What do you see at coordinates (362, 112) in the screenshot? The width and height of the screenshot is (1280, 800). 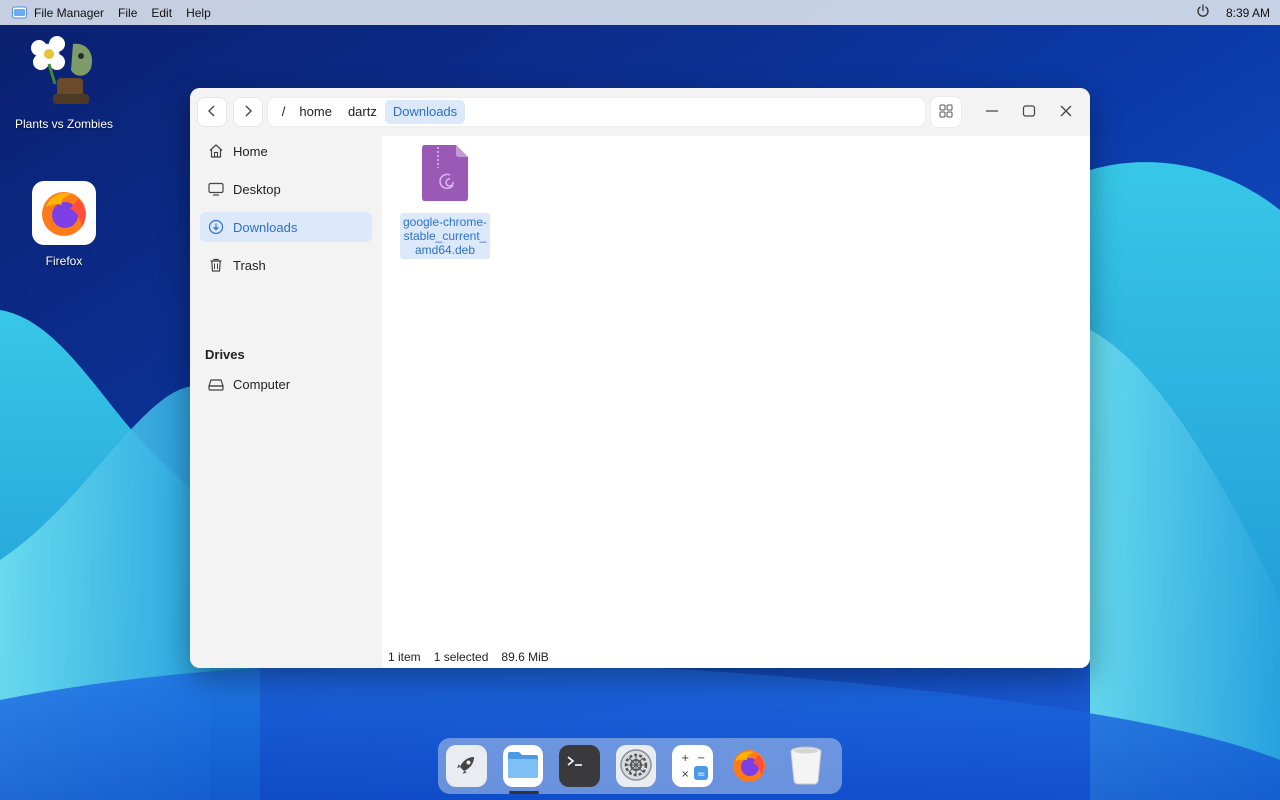 I see `breadcrumb-dartz: dartz` at bounding box center [362, 112].